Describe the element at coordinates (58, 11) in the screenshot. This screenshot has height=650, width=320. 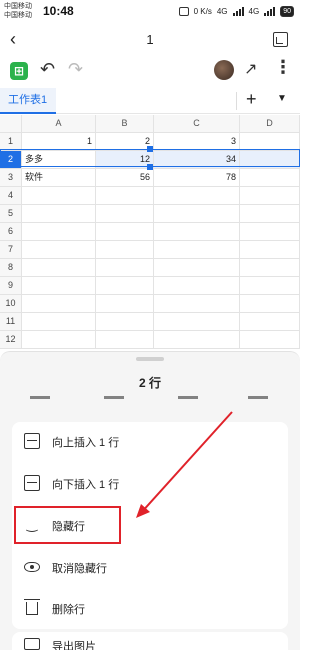
I see `status-time: 10:48` at that location.